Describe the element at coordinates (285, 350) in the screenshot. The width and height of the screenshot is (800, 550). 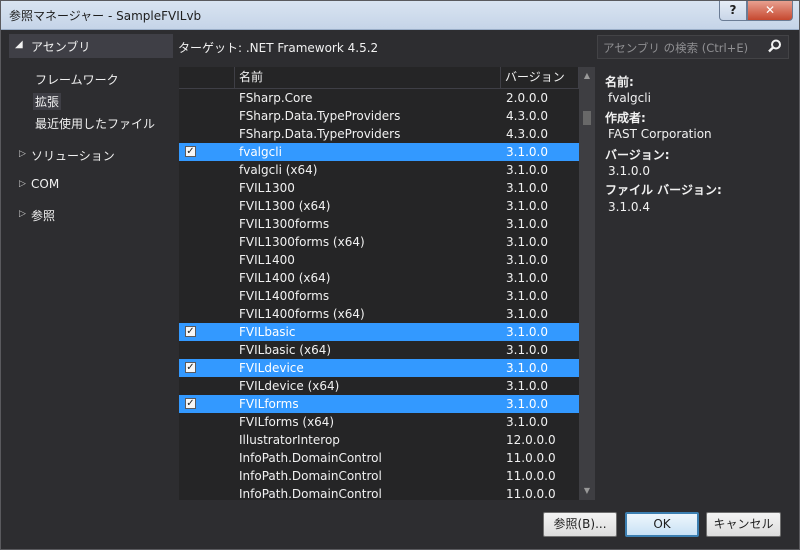
I see `assembly-name: FVILbasic (x64)` at that location.